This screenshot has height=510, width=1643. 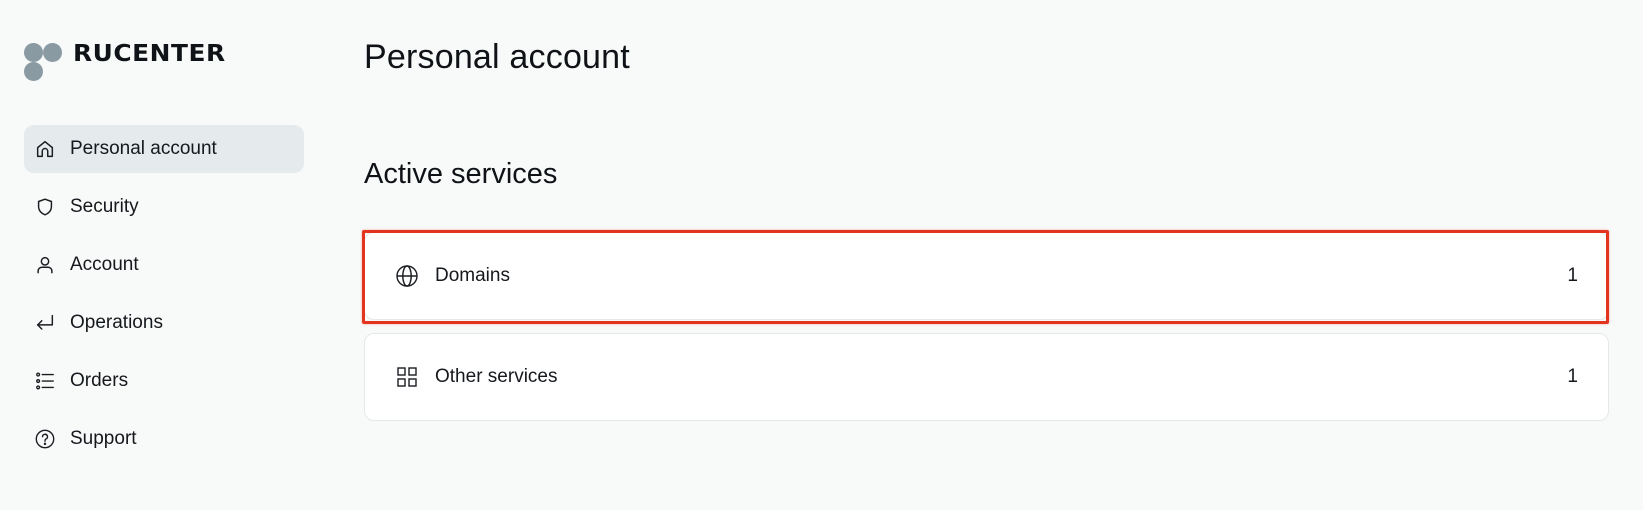 What do you see at coordinates (164, 439) in the screenshot?
I see `sidebar-item-support: Support` at bounding box center [164, 439].